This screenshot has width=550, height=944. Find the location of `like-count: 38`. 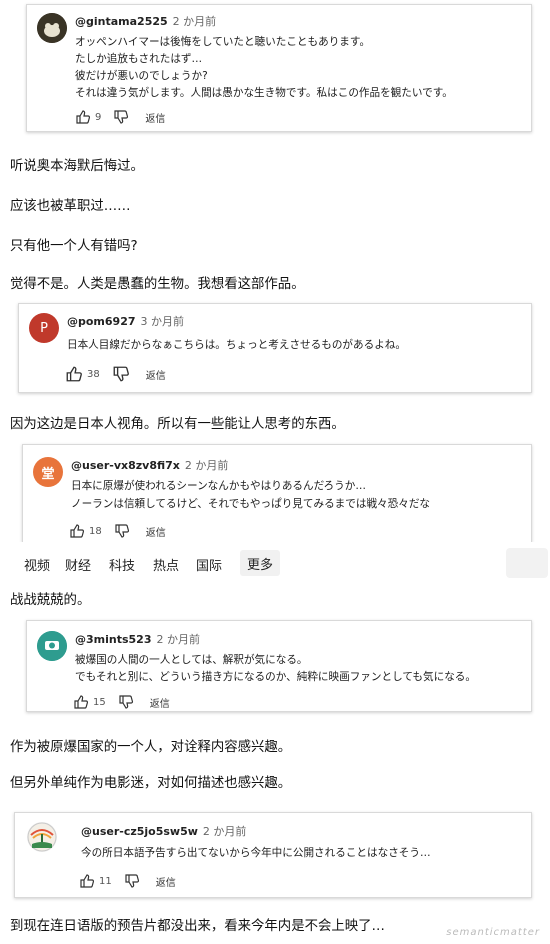

like-count: 38 is located at coordinates (93, 374).